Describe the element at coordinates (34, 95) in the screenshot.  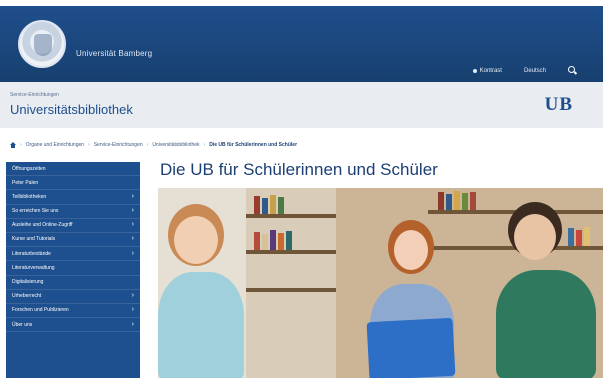
I see `subheader-category: Service-Einrichtungen` at that location.